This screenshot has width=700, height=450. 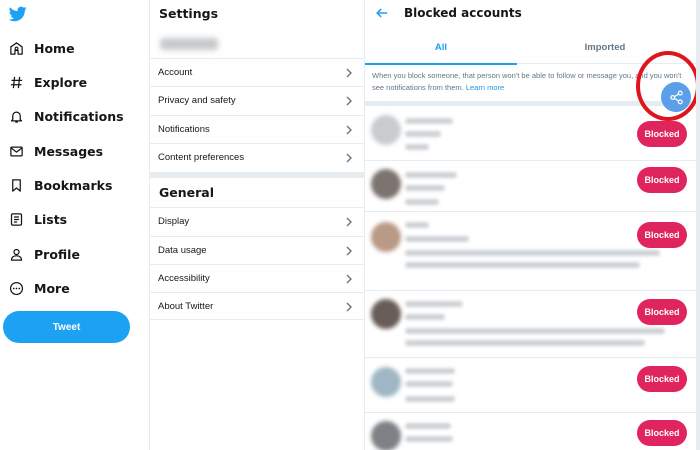 I want to click on more-circle-icon, so click(x=16, y=288).